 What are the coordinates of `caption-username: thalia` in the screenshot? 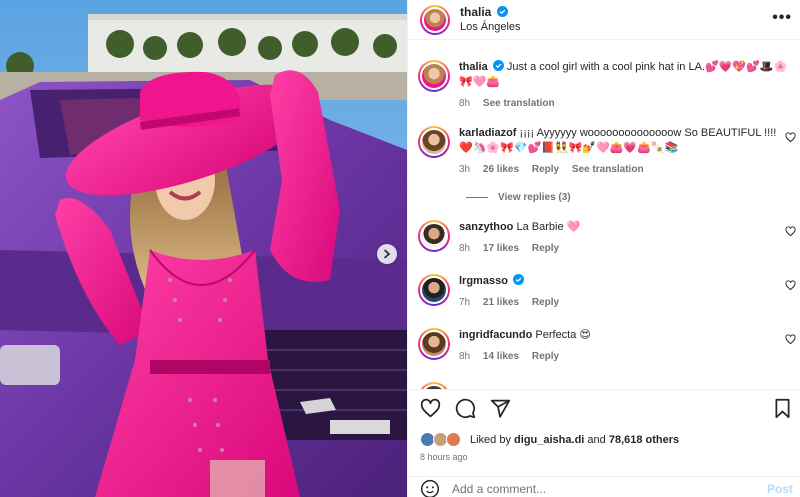 It's located at (473, 67).